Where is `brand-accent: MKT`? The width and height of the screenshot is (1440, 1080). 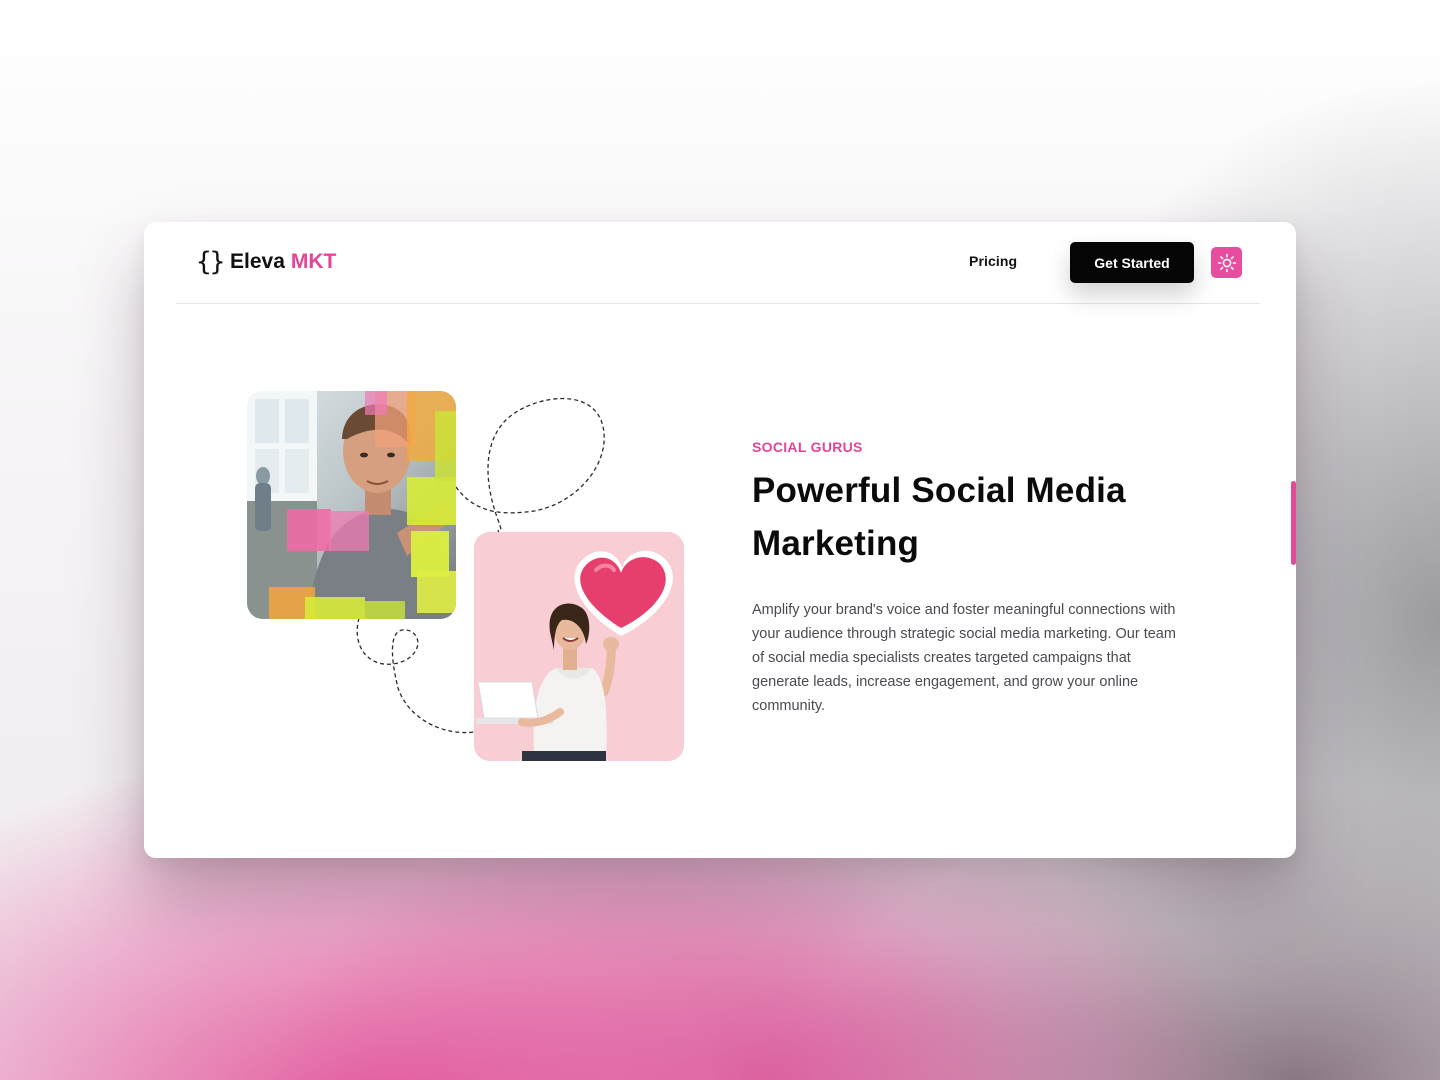
brand-accent: MKT is located at coordinates (313, 261).